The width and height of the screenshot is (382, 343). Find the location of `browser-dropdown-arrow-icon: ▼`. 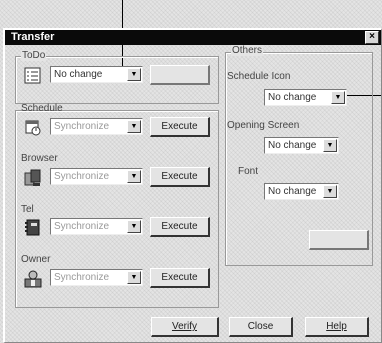

browser-dropdown-arrow-icon: ▼ is located at coordinates (134, 176).